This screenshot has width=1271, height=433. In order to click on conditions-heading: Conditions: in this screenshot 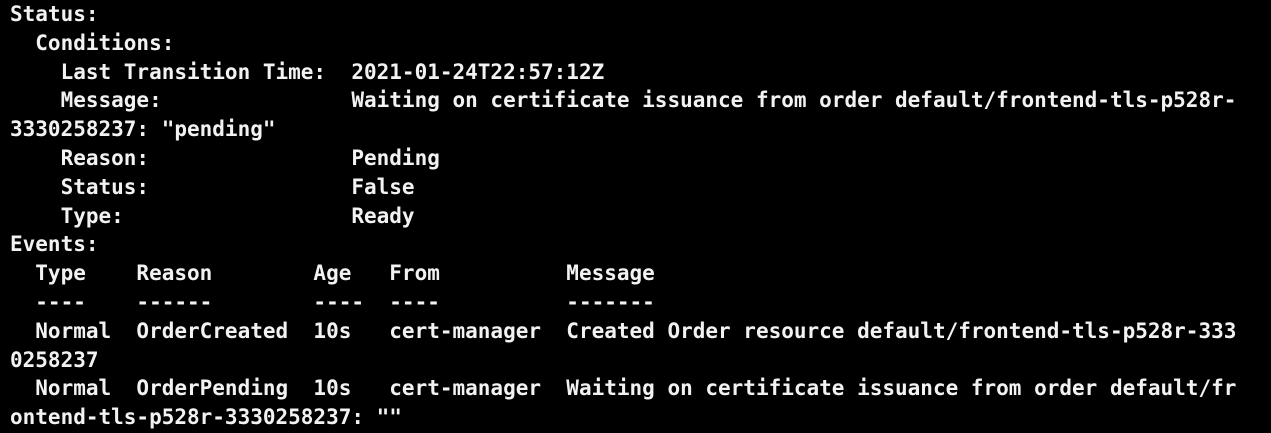, I will do `click(92, 42)`.